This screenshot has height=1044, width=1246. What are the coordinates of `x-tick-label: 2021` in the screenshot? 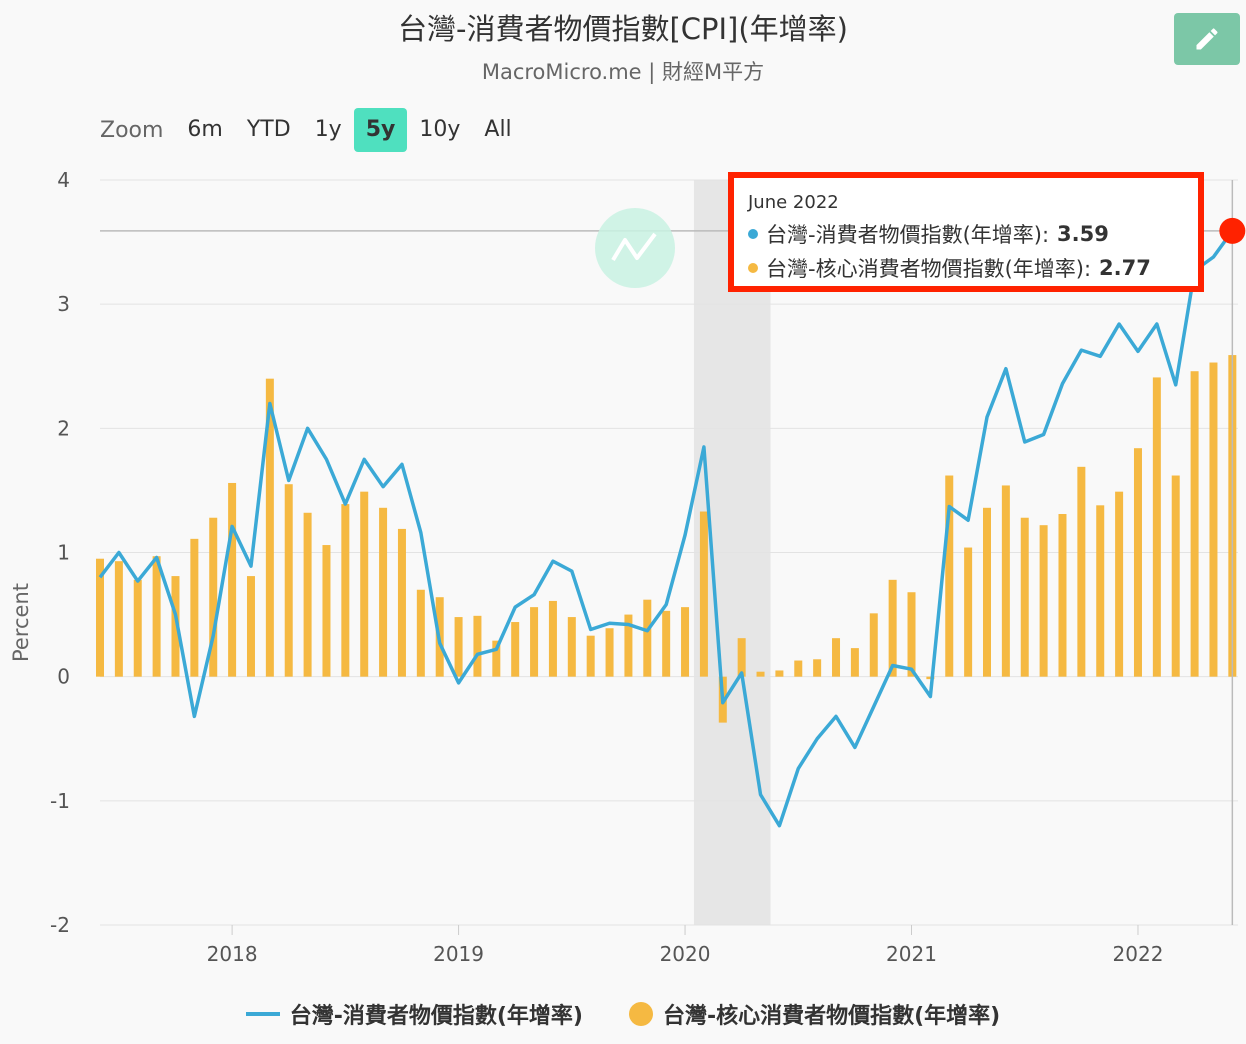 It's located at (911, 954).